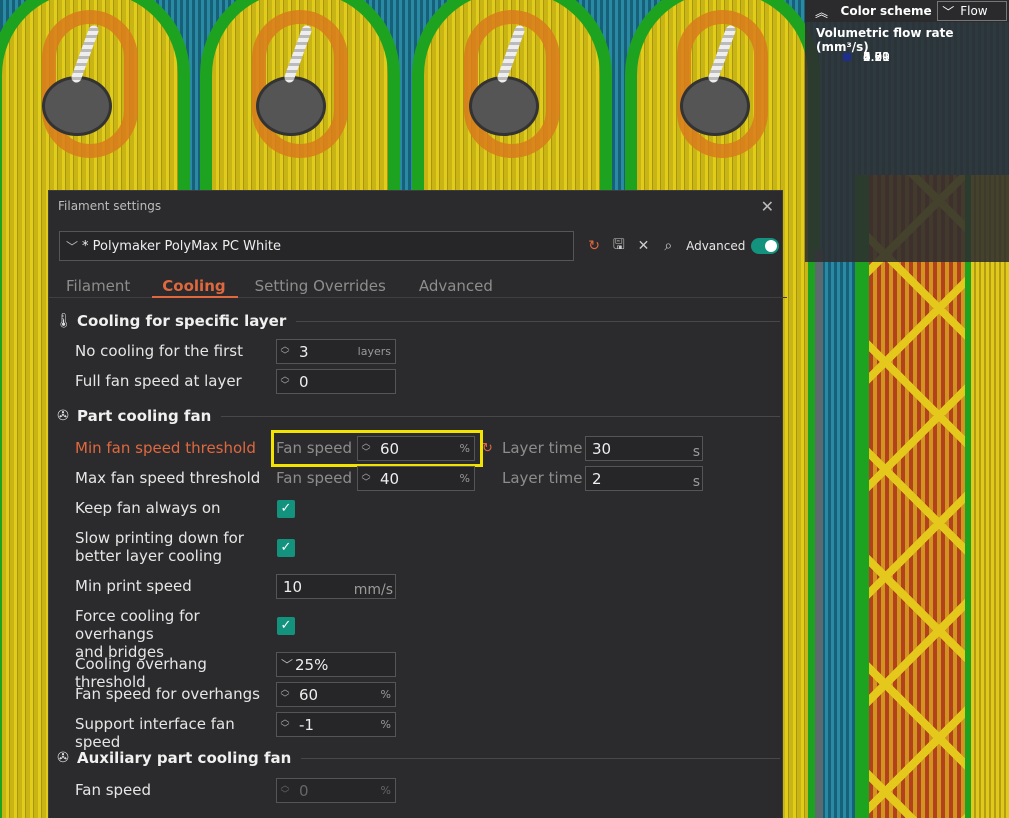  What do you see at coordinates (181, 246) in the screenshot?
I see `preset-name: * Polymaker PolyMax PC White` at bounding box center [181, 246].